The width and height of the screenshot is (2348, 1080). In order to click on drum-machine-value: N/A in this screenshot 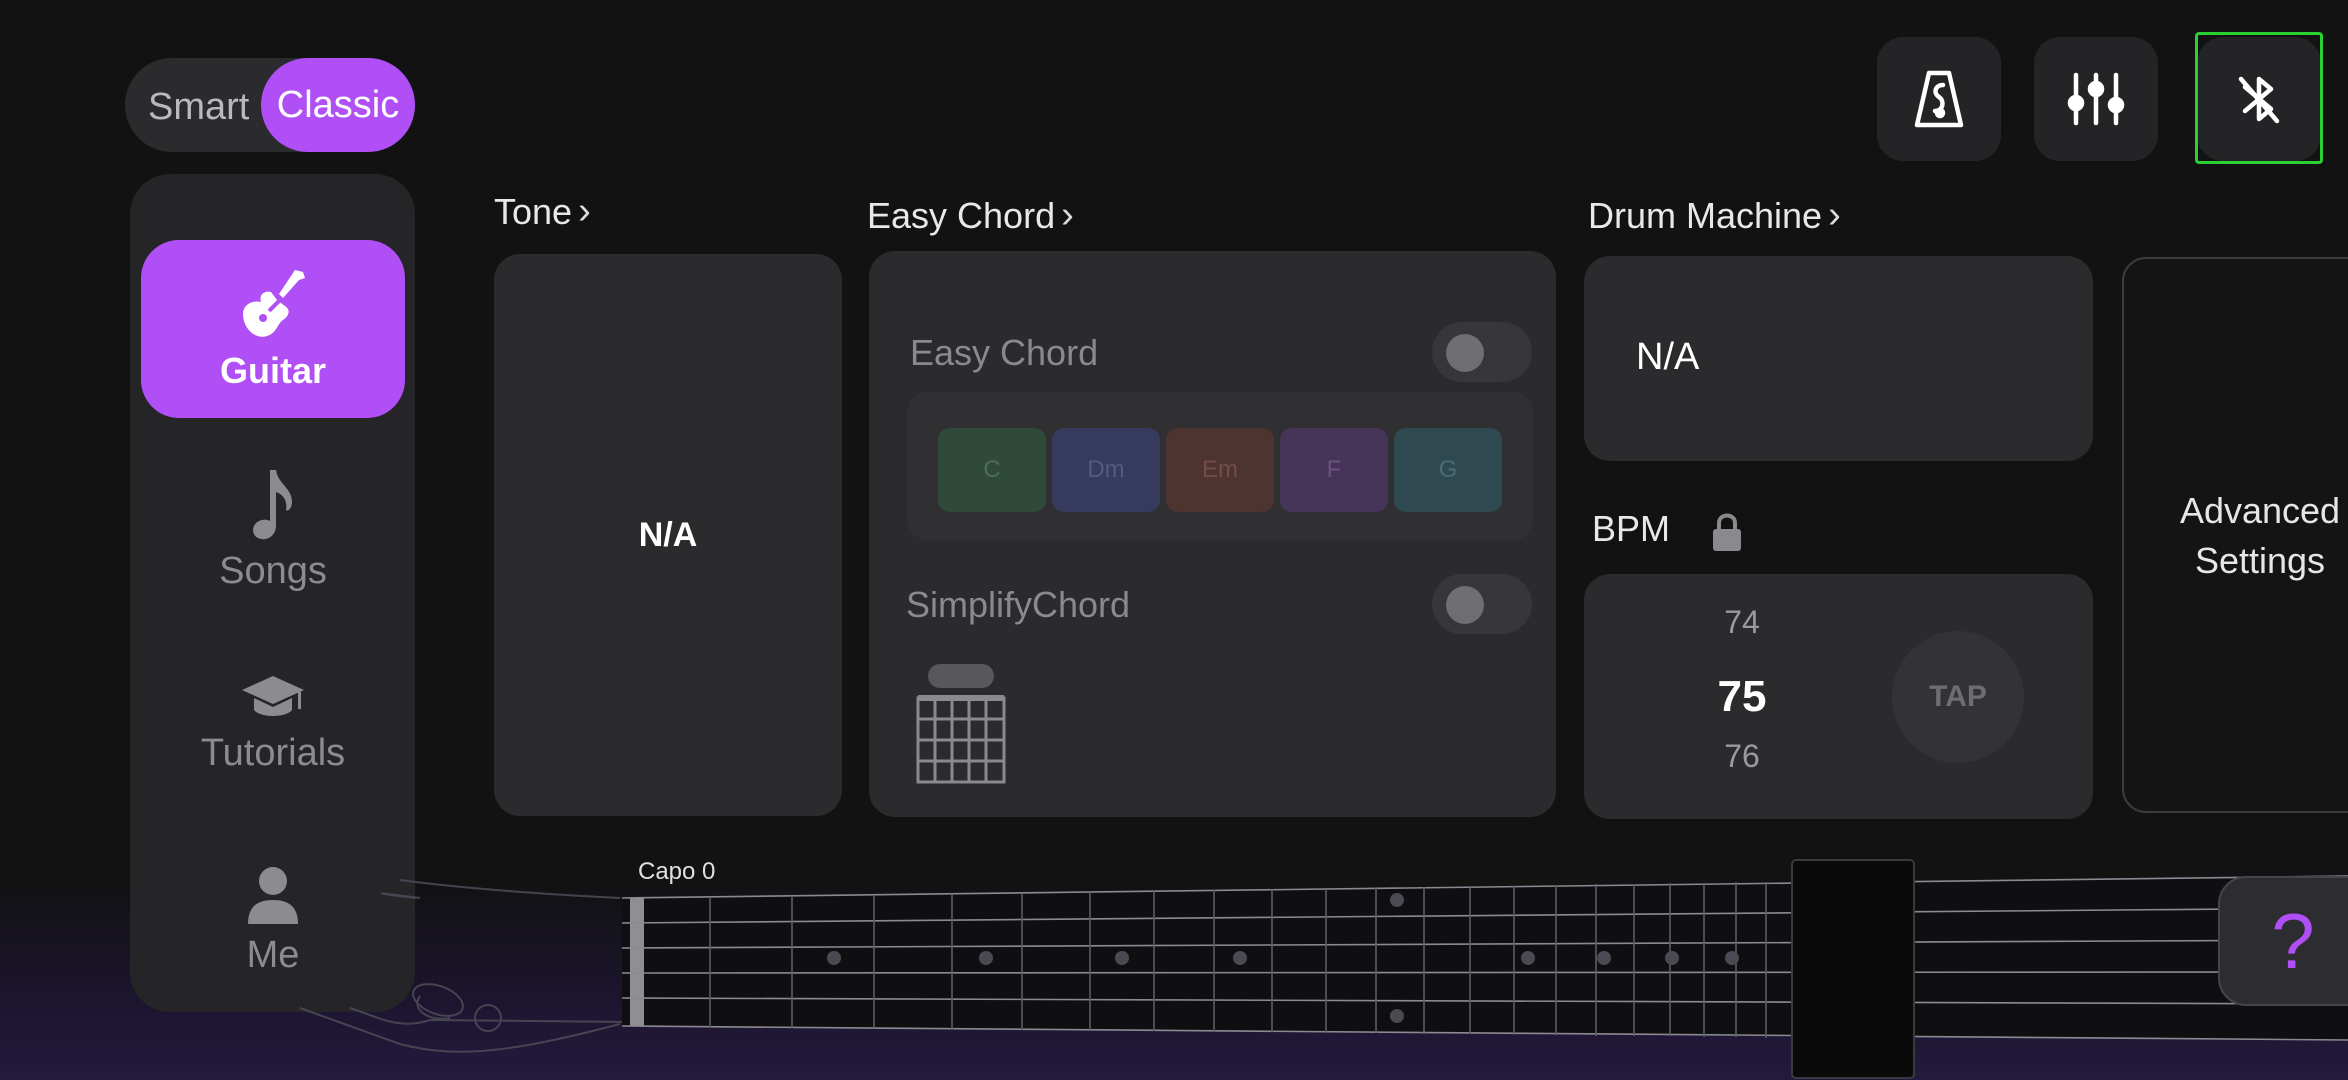, I will do `click(1668, 357)`.